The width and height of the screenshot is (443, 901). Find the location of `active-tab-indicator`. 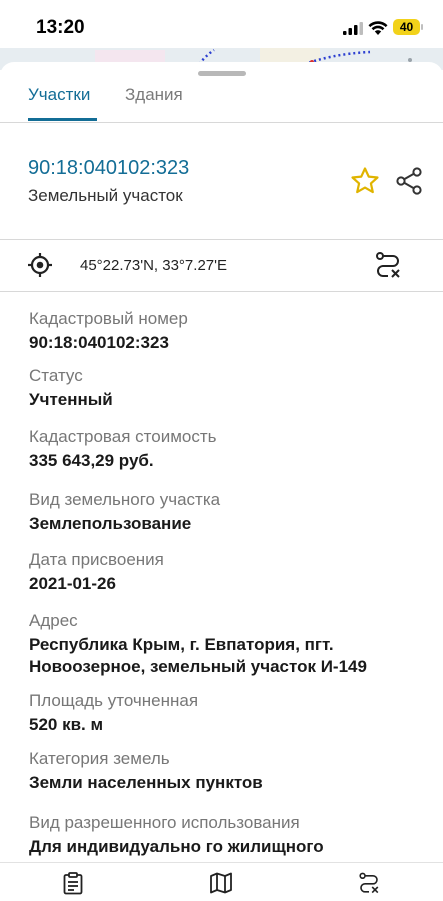

active-tab-indicator is located at coordinates (62, 119).